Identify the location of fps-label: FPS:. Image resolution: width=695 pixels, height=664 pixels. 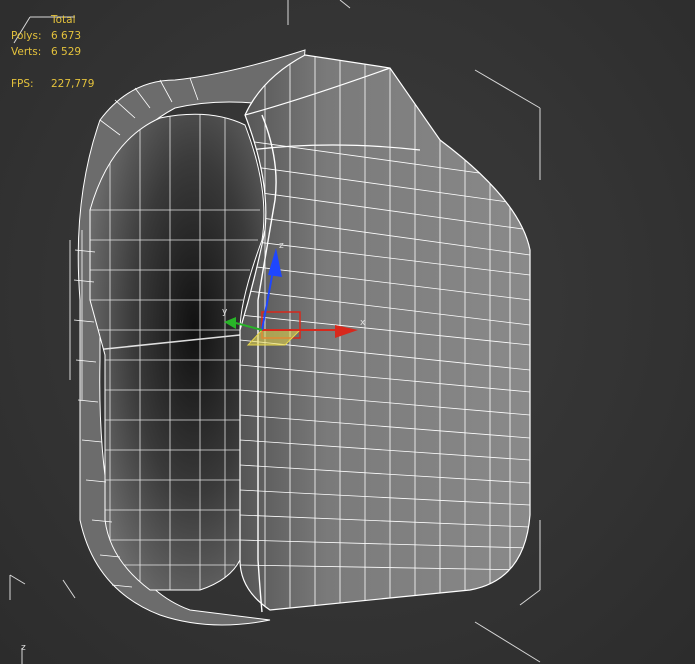
(22, 84).